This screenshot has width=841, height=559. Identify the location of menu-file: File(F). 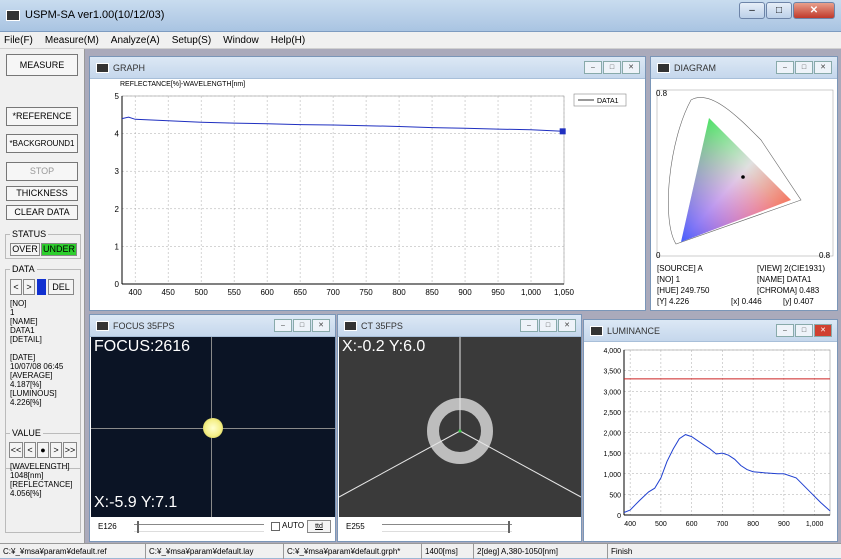
(18, 40).